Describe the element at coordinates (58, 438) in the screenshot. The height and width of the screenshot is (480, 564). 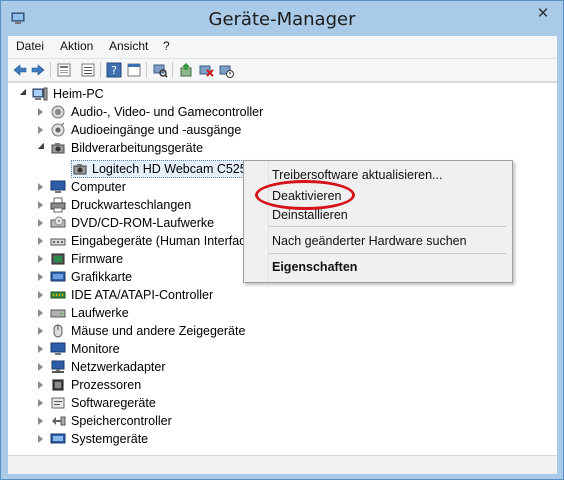
I see `system-device-icon` at that location.